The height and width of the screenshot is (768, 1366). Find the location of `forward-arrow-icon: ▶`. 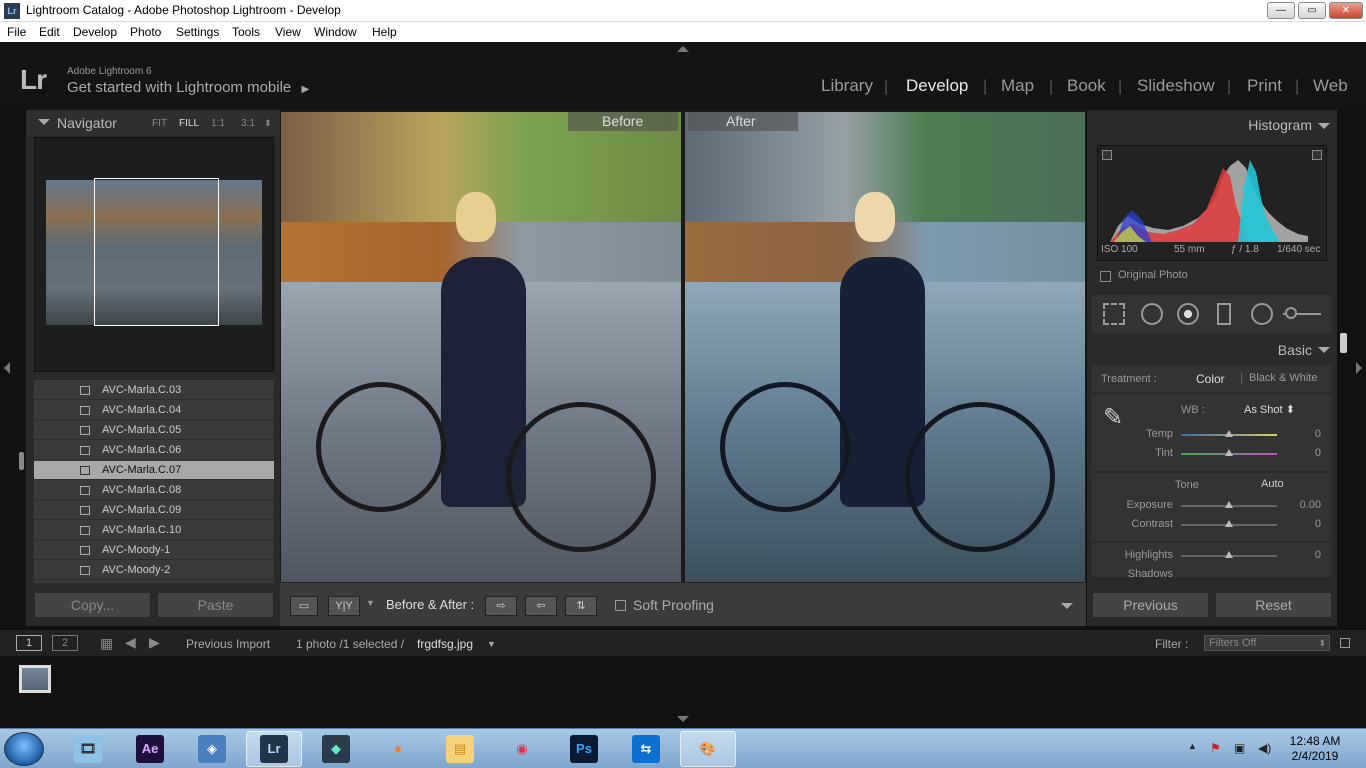

forward-arrow-icon: ▶ is located at coordinates (154, 642).